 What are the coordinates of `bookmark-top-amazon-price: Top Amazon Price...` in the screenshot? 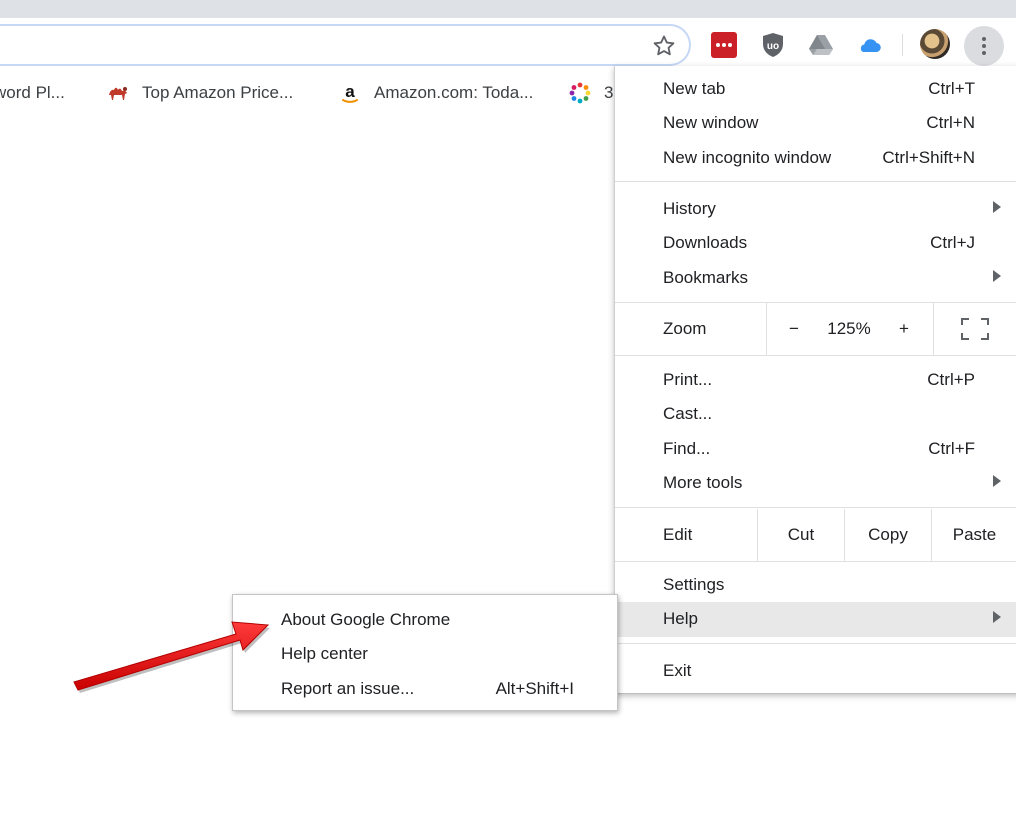 It's located at (199, 93).